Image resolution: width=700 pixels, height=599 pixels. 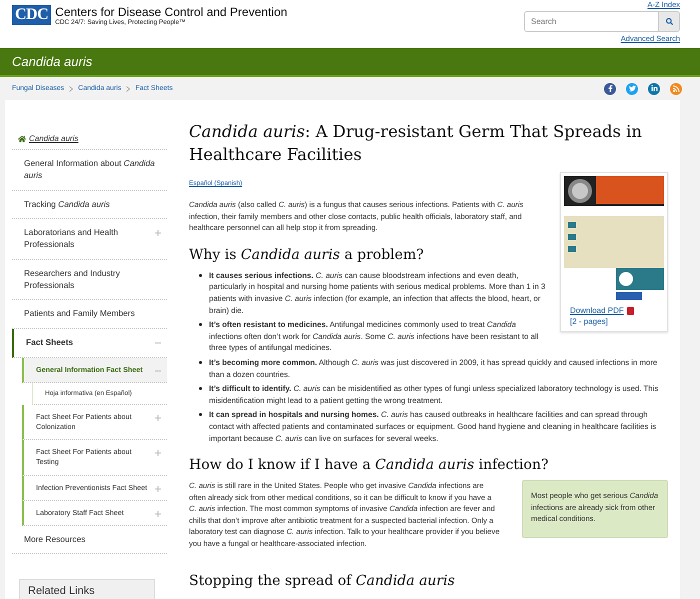 I want to click on download-pdf-link: Download PDF, so click(x=617, y=310).